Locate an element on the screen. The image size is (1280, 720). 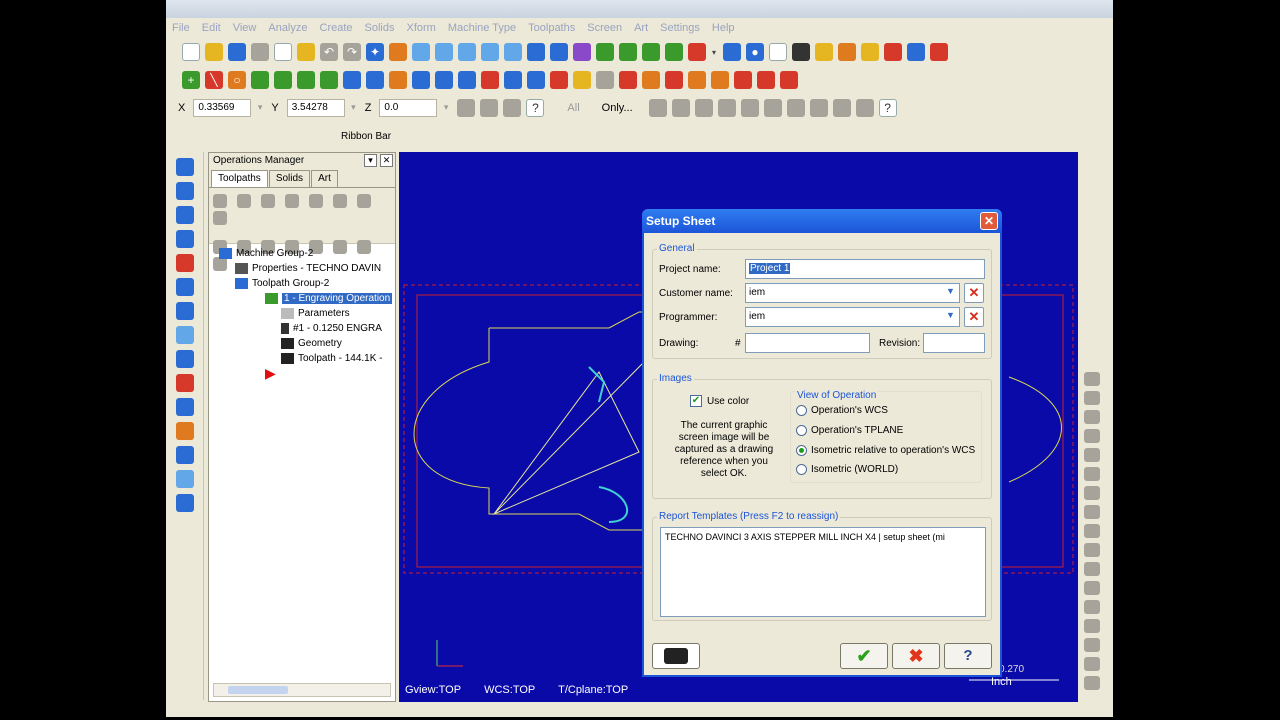
select-chain-icon is located at coordinates (680, 108).